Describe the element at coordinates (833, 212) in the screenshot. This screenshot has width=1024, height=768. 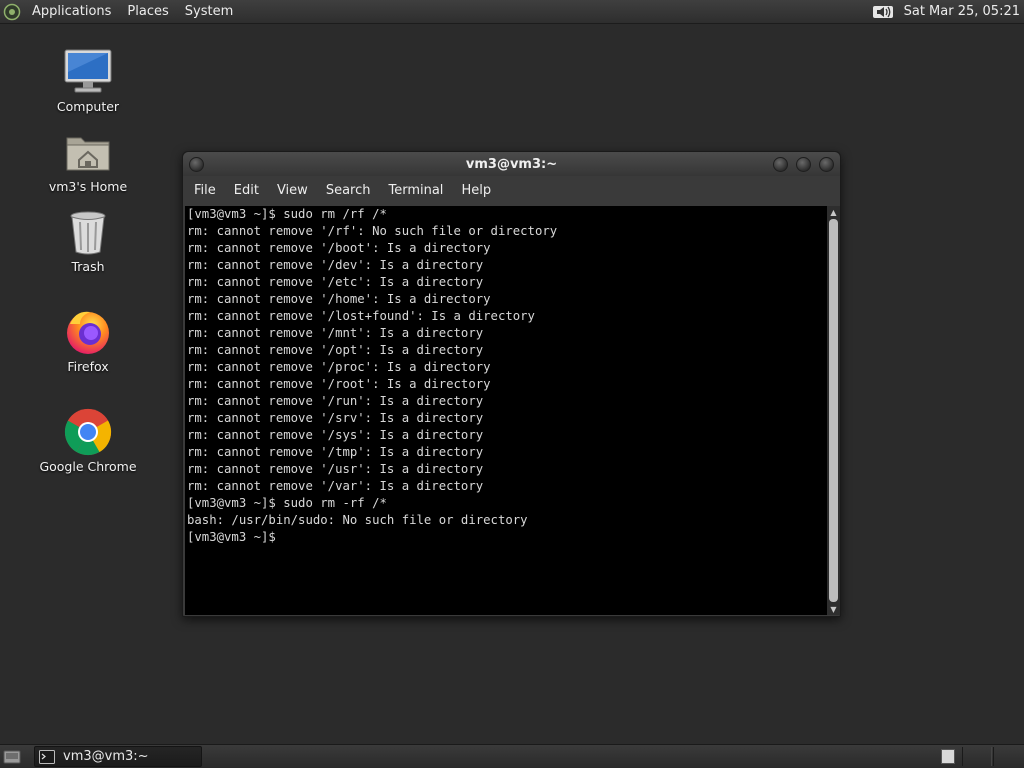
I see `scroll-up-arrow-icon: ▲` at that location.